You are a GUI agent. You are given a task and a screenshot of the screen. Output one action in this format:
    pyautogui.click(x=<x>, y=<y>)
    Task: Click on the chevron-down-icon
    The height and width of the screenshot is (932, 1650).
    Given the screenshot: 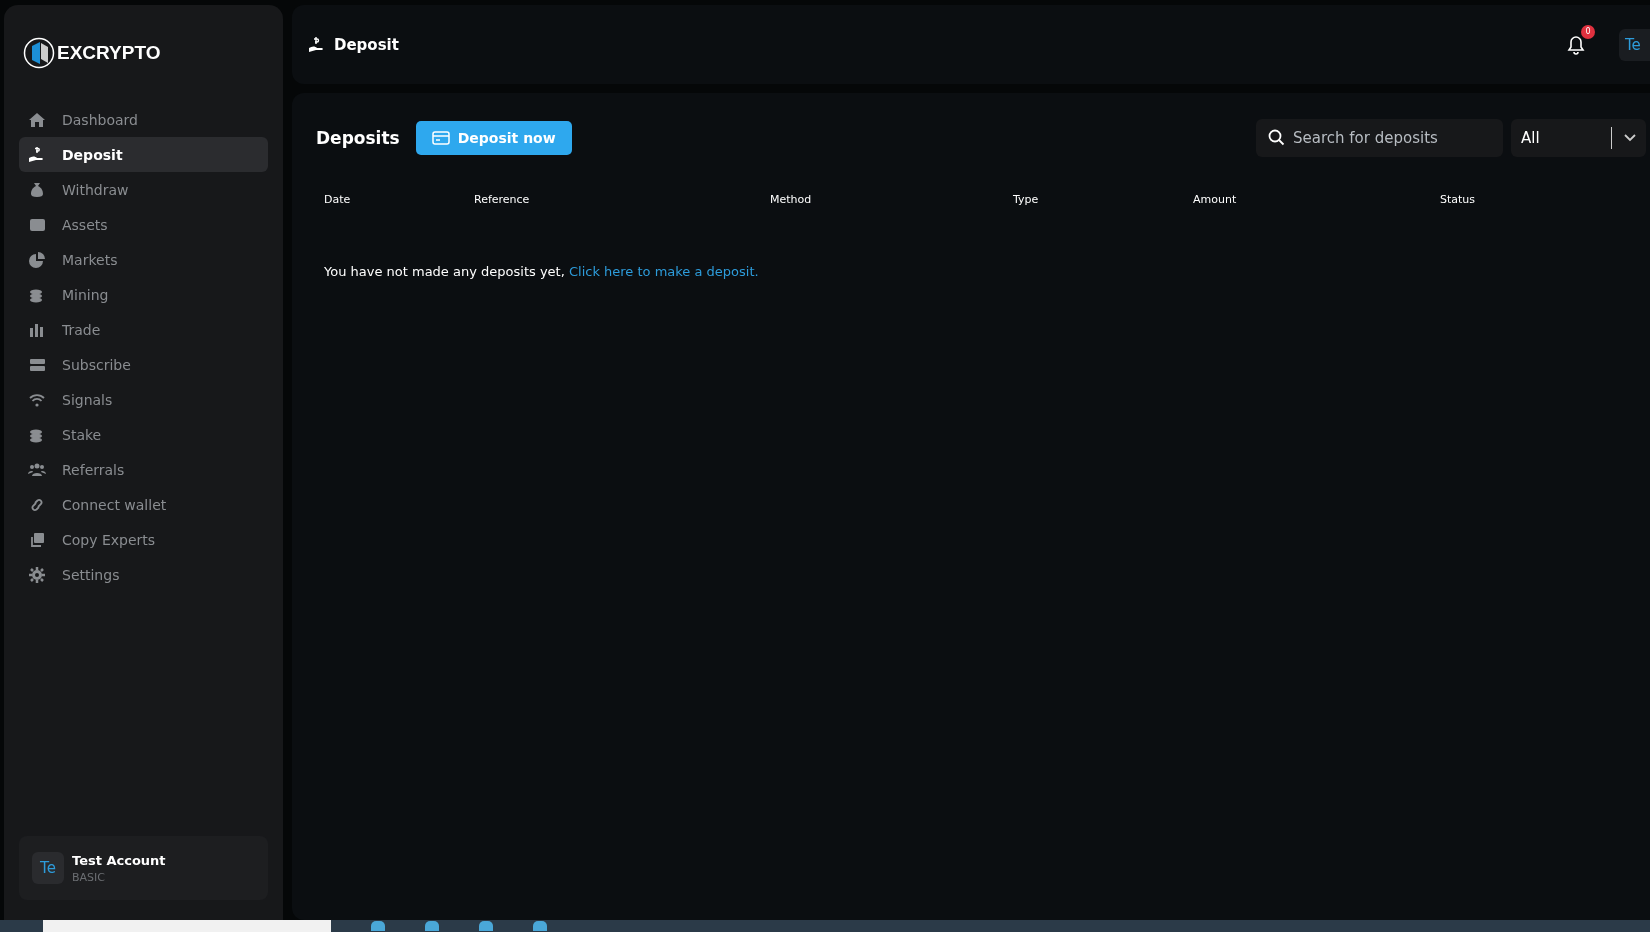 What is the action you would take?
    pyautogui.click(x=1630, y=138)
    